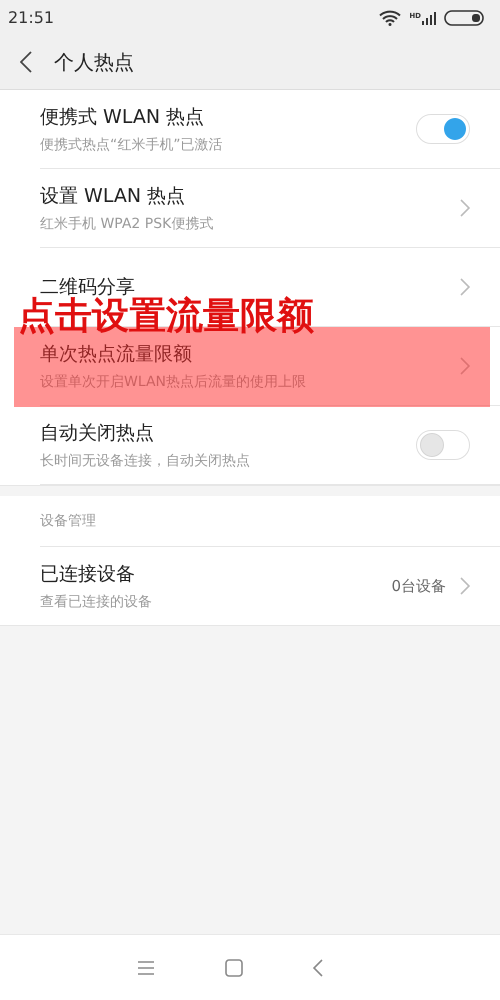  I want to click on row-subtitle: 长时间无设备连接，自动关闭热点, so click(145, 461).